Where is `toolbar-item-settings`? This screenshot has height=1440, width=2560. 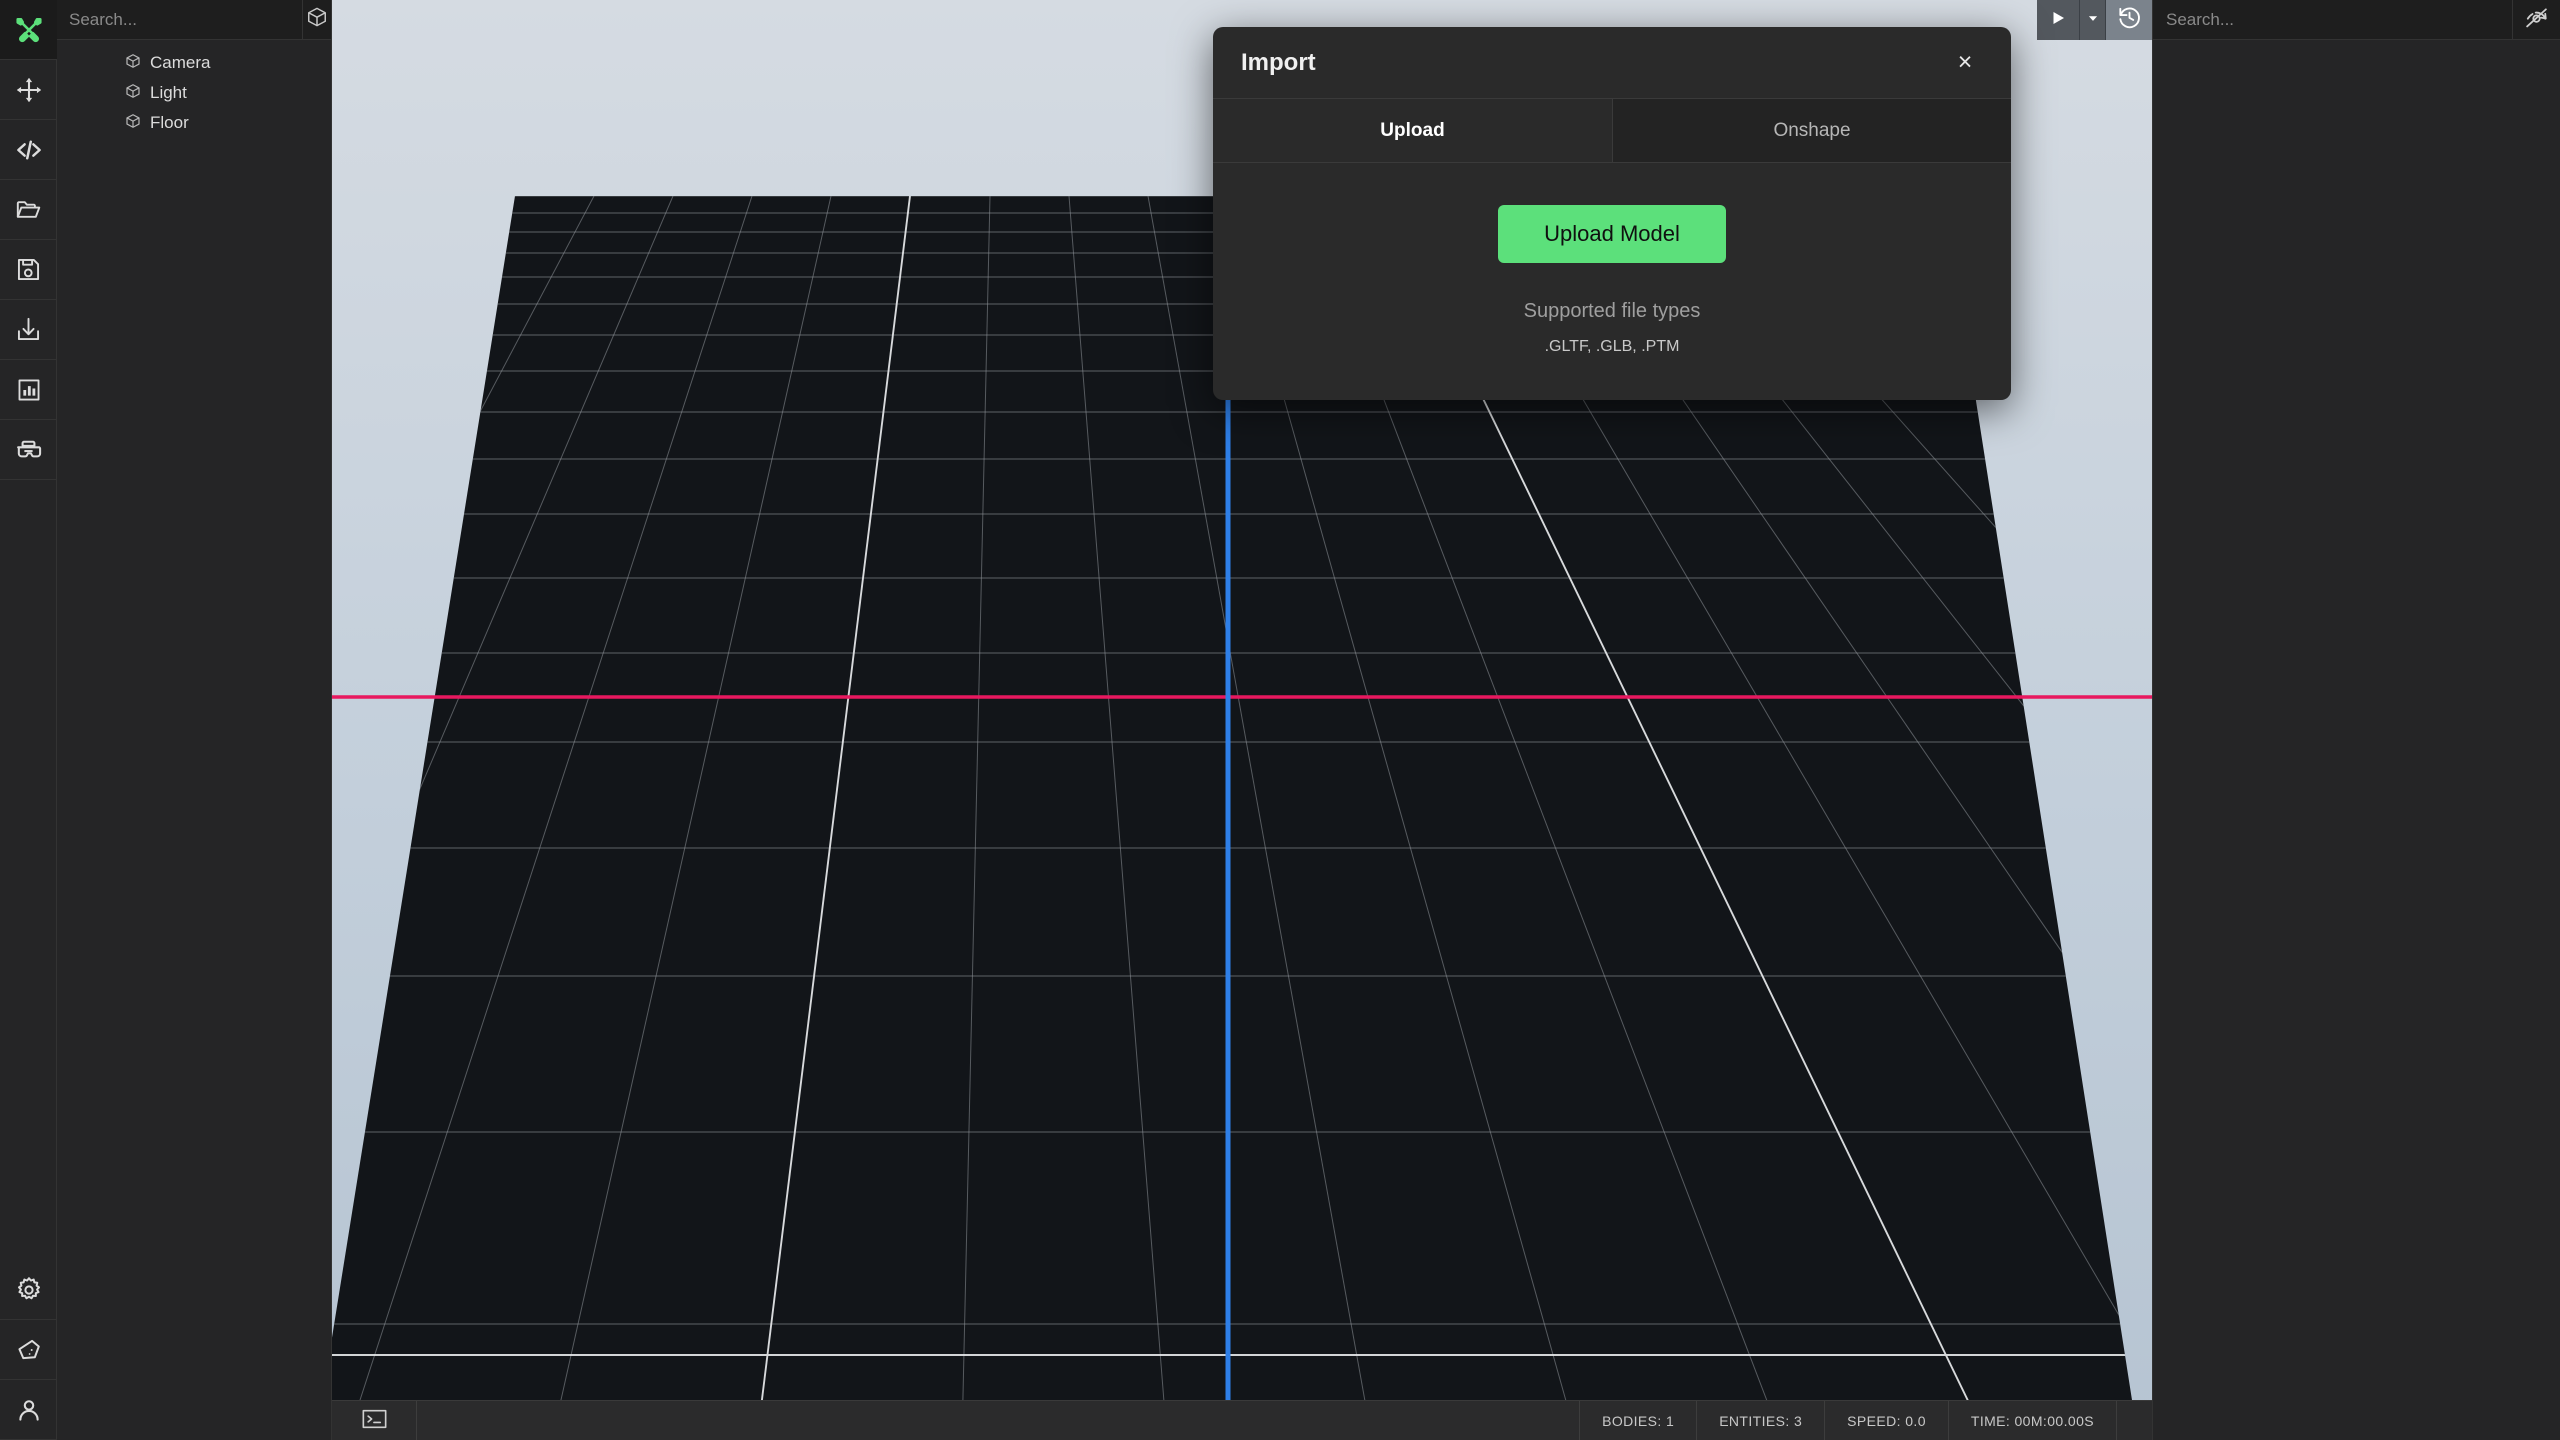 toolbar-item-settings is located at coordinates (28, 1290).